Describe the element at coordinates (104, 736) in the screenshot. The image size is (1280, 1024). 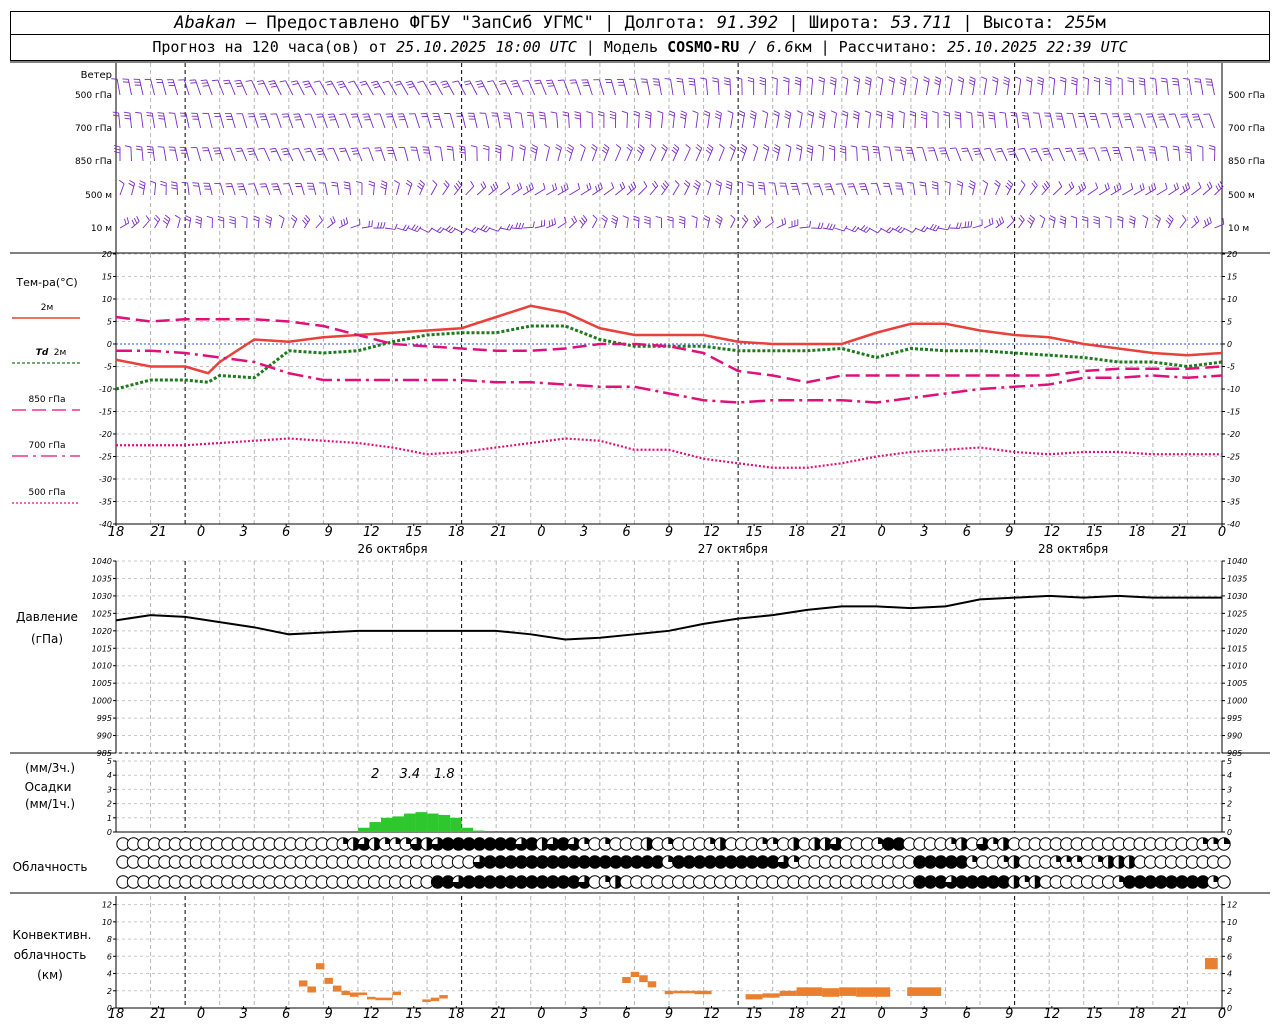
I see `tick-label: 990` at that location.